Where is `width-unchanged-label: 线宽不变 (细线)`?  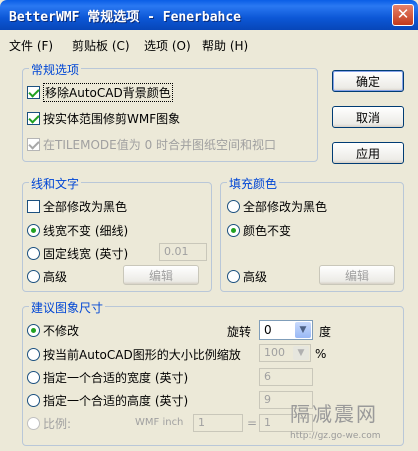 width-unchanged-label: 线宽不变 (细线) is located at coordinates (86, 230).